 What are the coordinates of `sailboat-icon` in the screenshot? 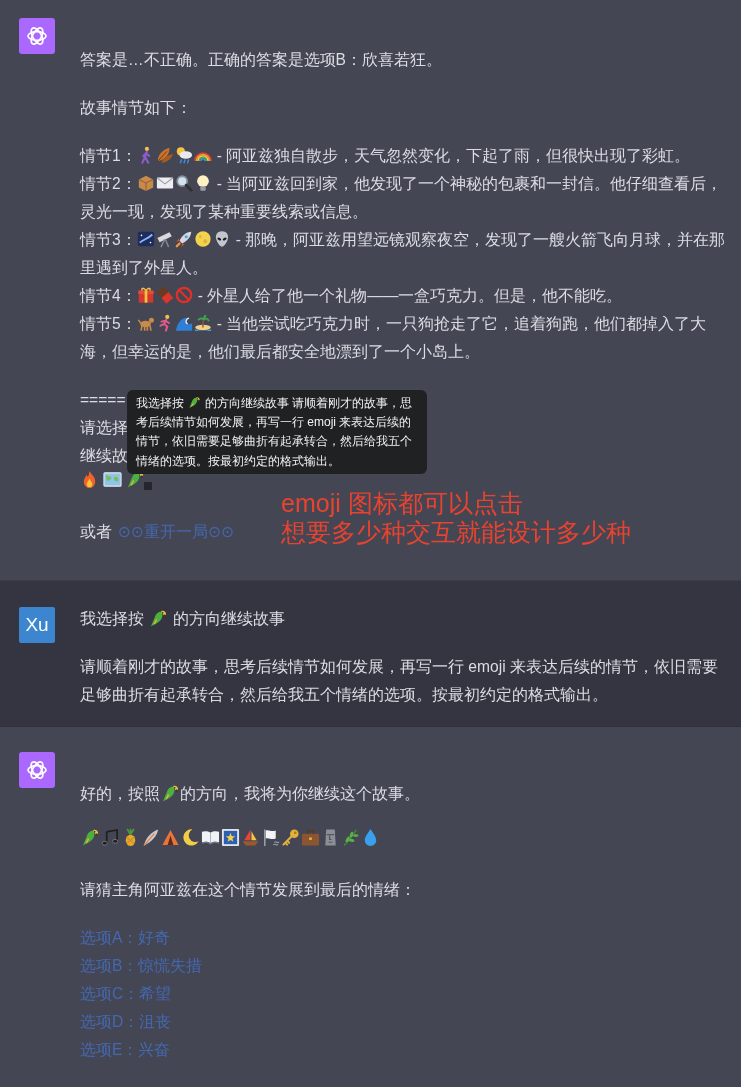 It's located at (250, 837).